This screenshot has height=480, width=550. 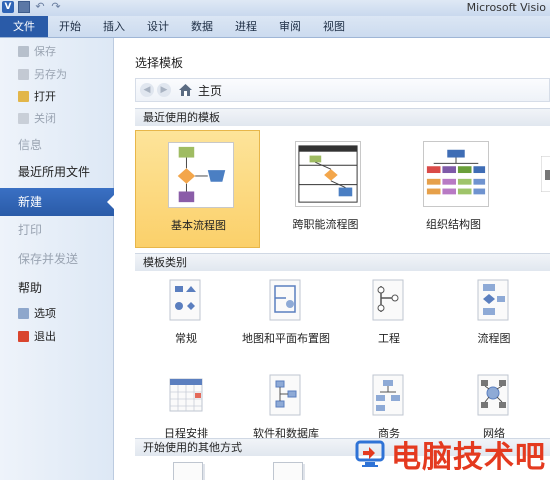 I want to click on category-schedule: 日程安排, so click(x=186, y=408).